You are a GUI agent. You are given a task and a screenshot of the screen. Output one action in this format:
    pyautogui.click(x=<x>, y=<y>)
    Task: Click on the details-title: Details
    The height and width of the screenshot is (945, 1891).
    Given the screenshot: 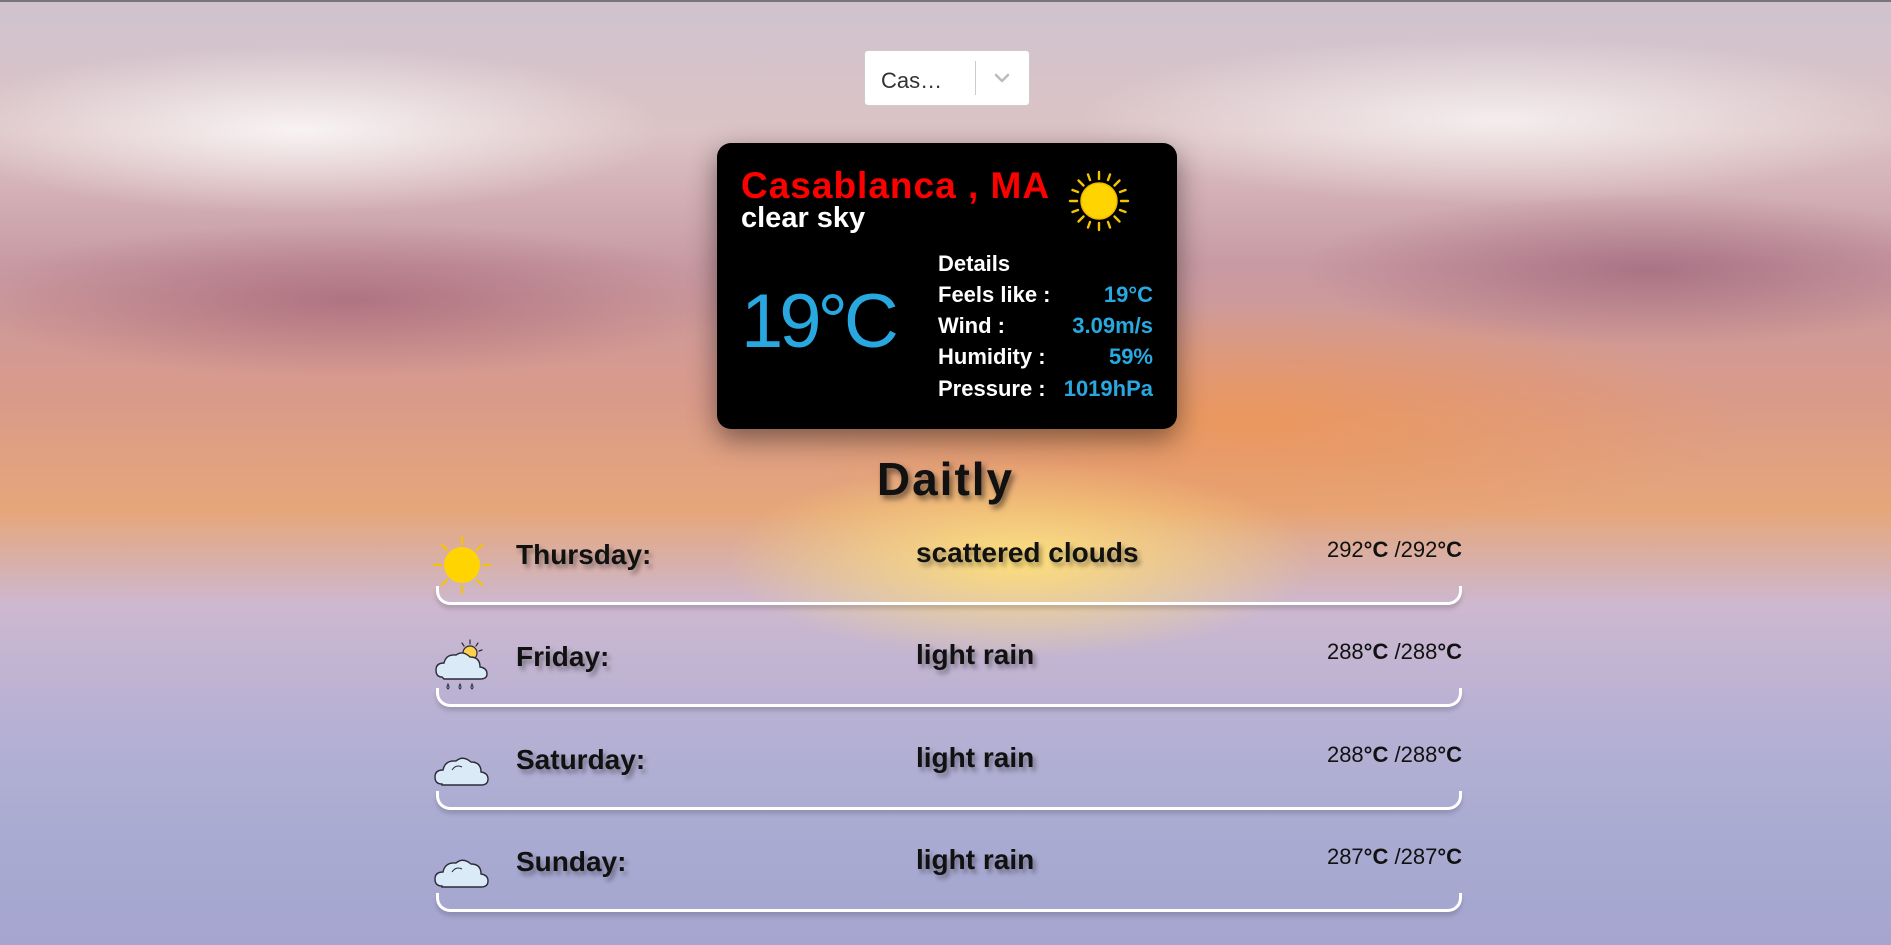 What is the action you would take?
    pyautogui.click(x=974, y=263)
    